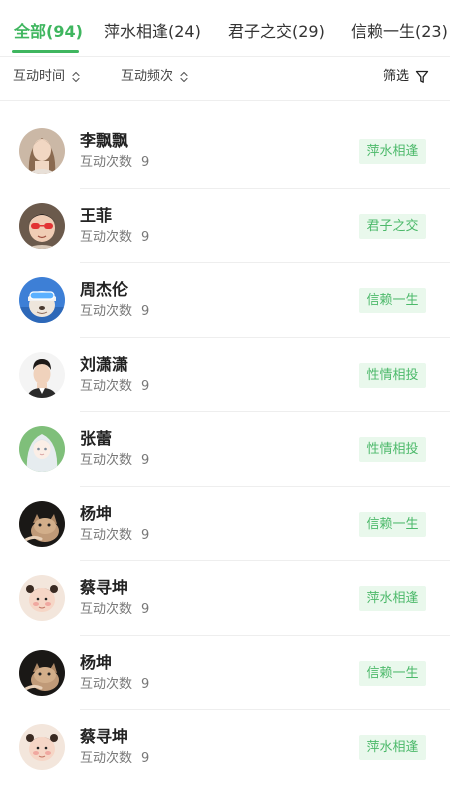 The width and height of the screenshot is (450, 800). I want to click on contact-row: 刘潇潇 互动次数 9 性情相投, so click(225, 375).